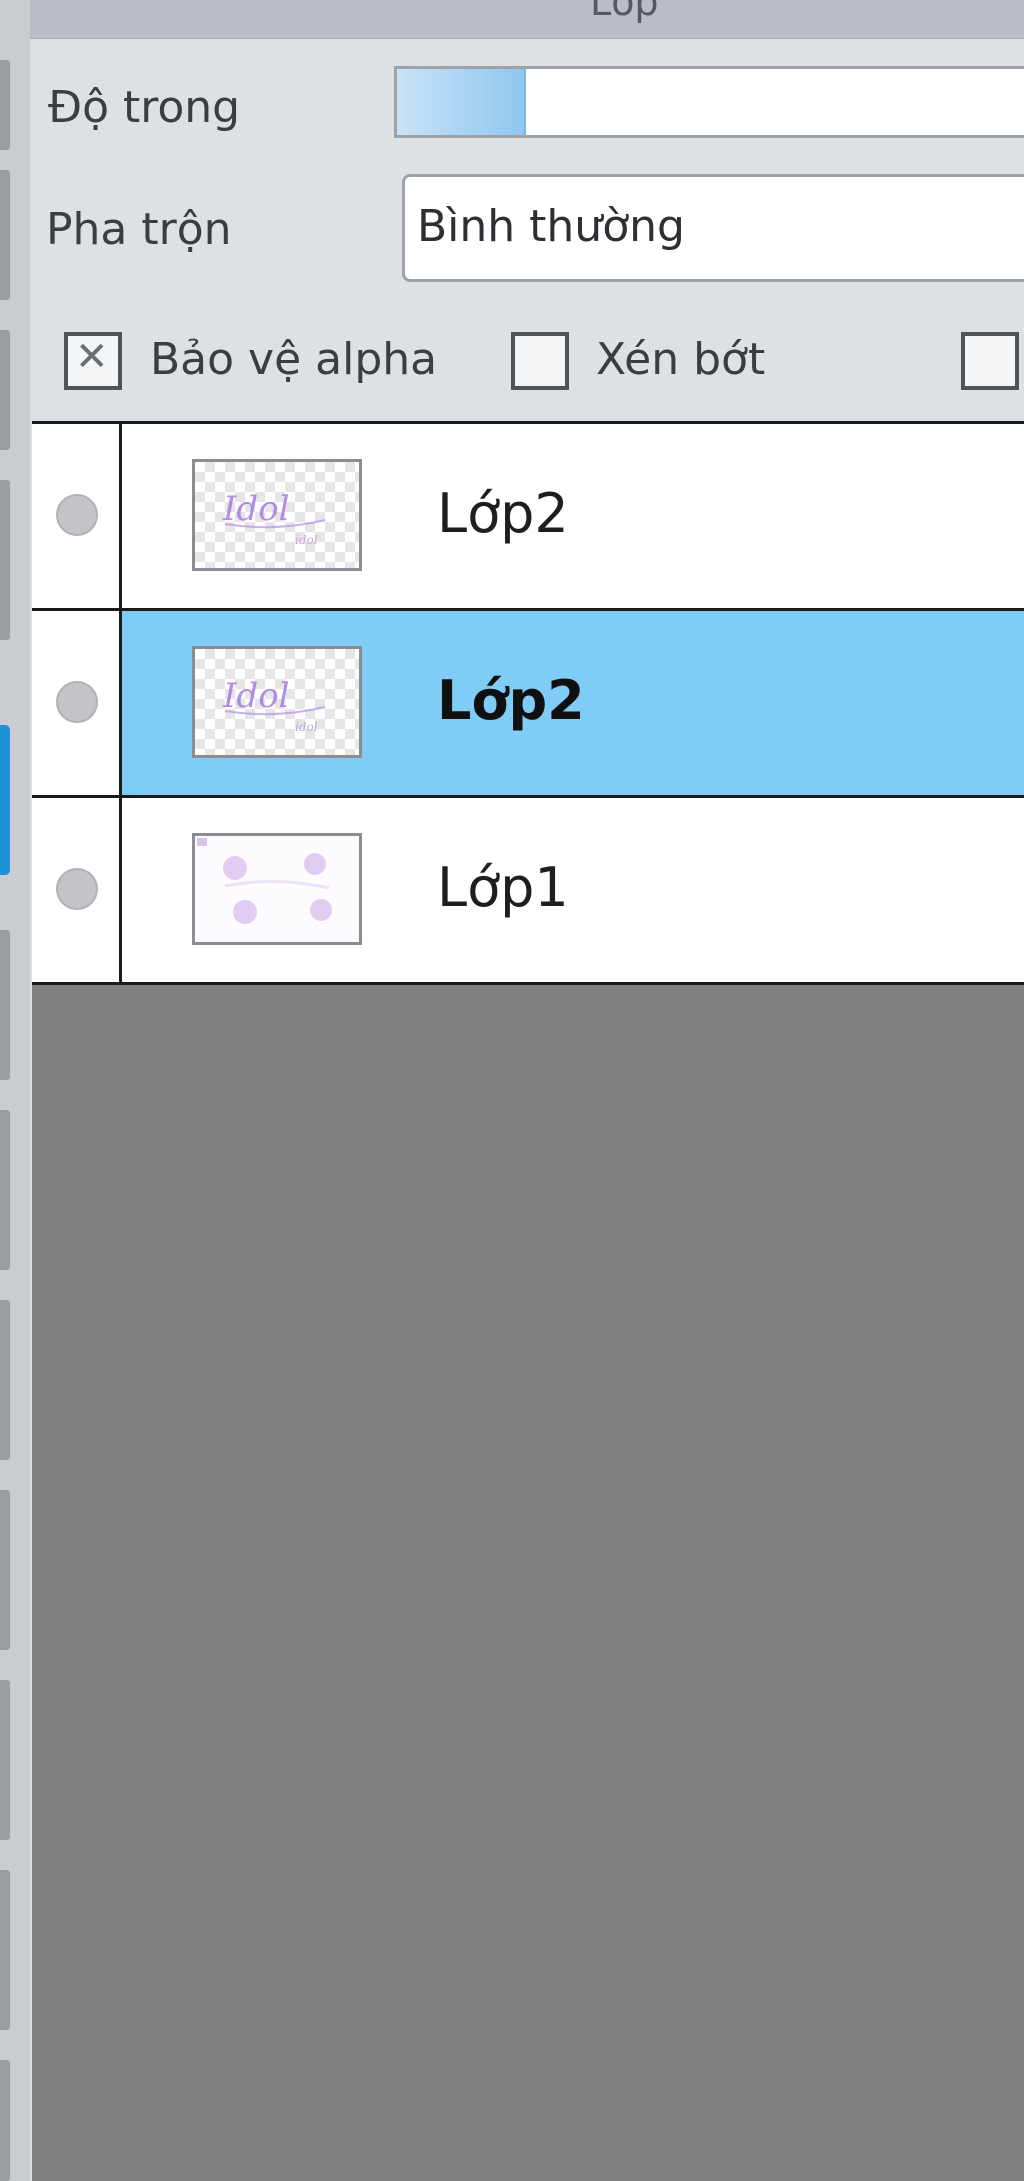 This screenshot has width=1024, height=2181. I want to click on blend-mode-select: Bình thường, so click(713, 228).